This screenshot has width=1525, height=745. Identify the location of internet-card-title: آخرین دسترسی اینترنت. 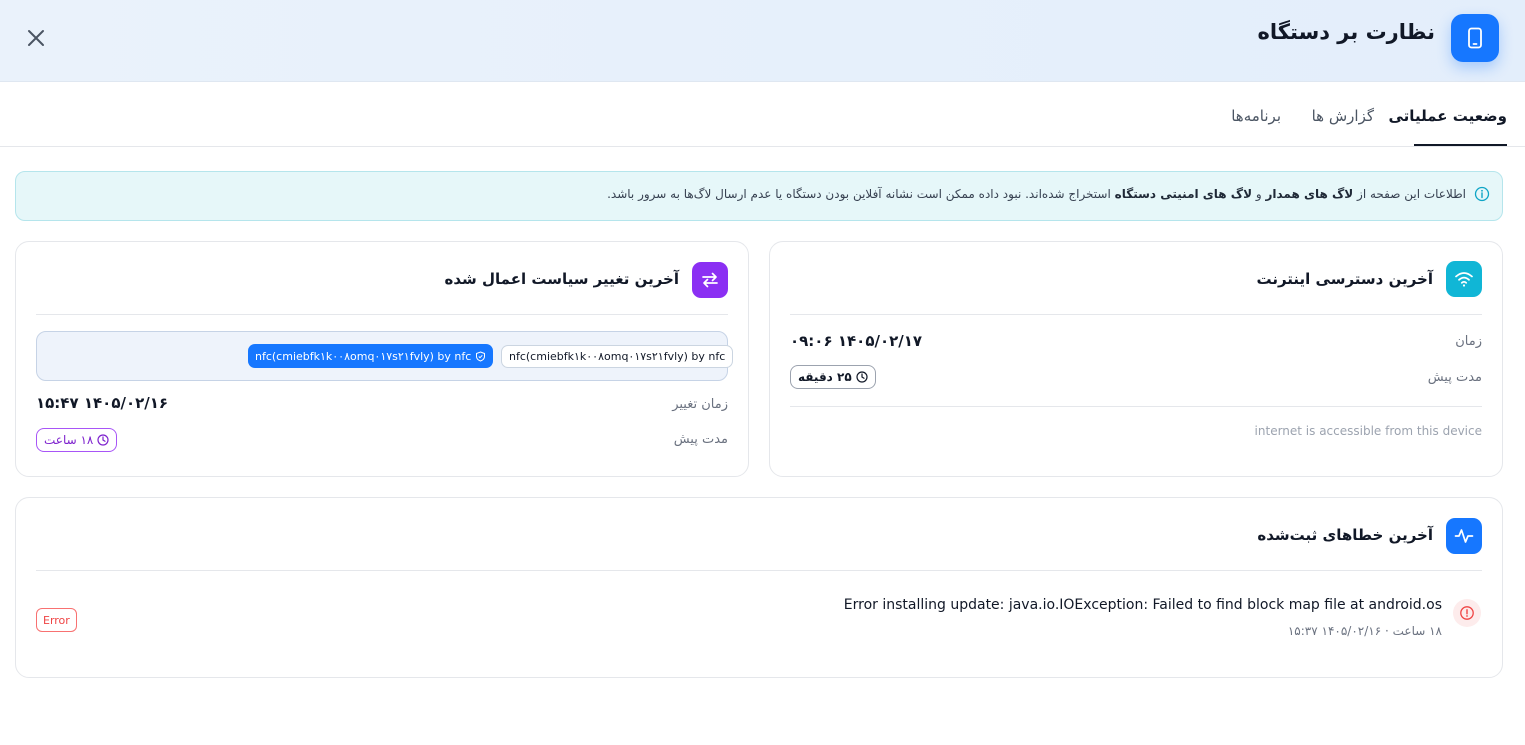
(1344, 279).